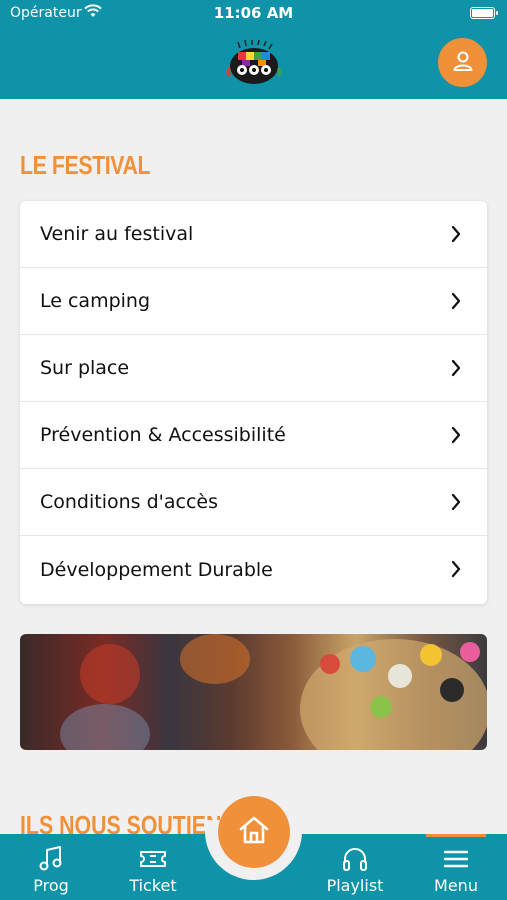 The height and width of the screenshot is (900, 507). What do you see at coordinates (51, 861) in the screenshot?
I see `music-note-icon` at bounding box center [51, 861].